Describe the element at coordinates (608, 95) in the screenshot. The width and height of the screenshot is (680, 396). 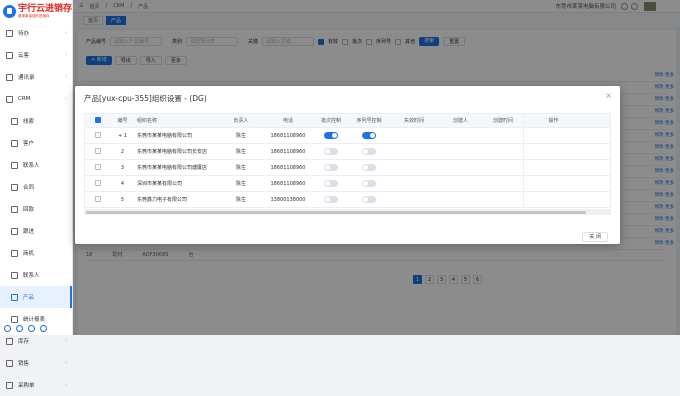
I see `close-icon: ×` at that location.